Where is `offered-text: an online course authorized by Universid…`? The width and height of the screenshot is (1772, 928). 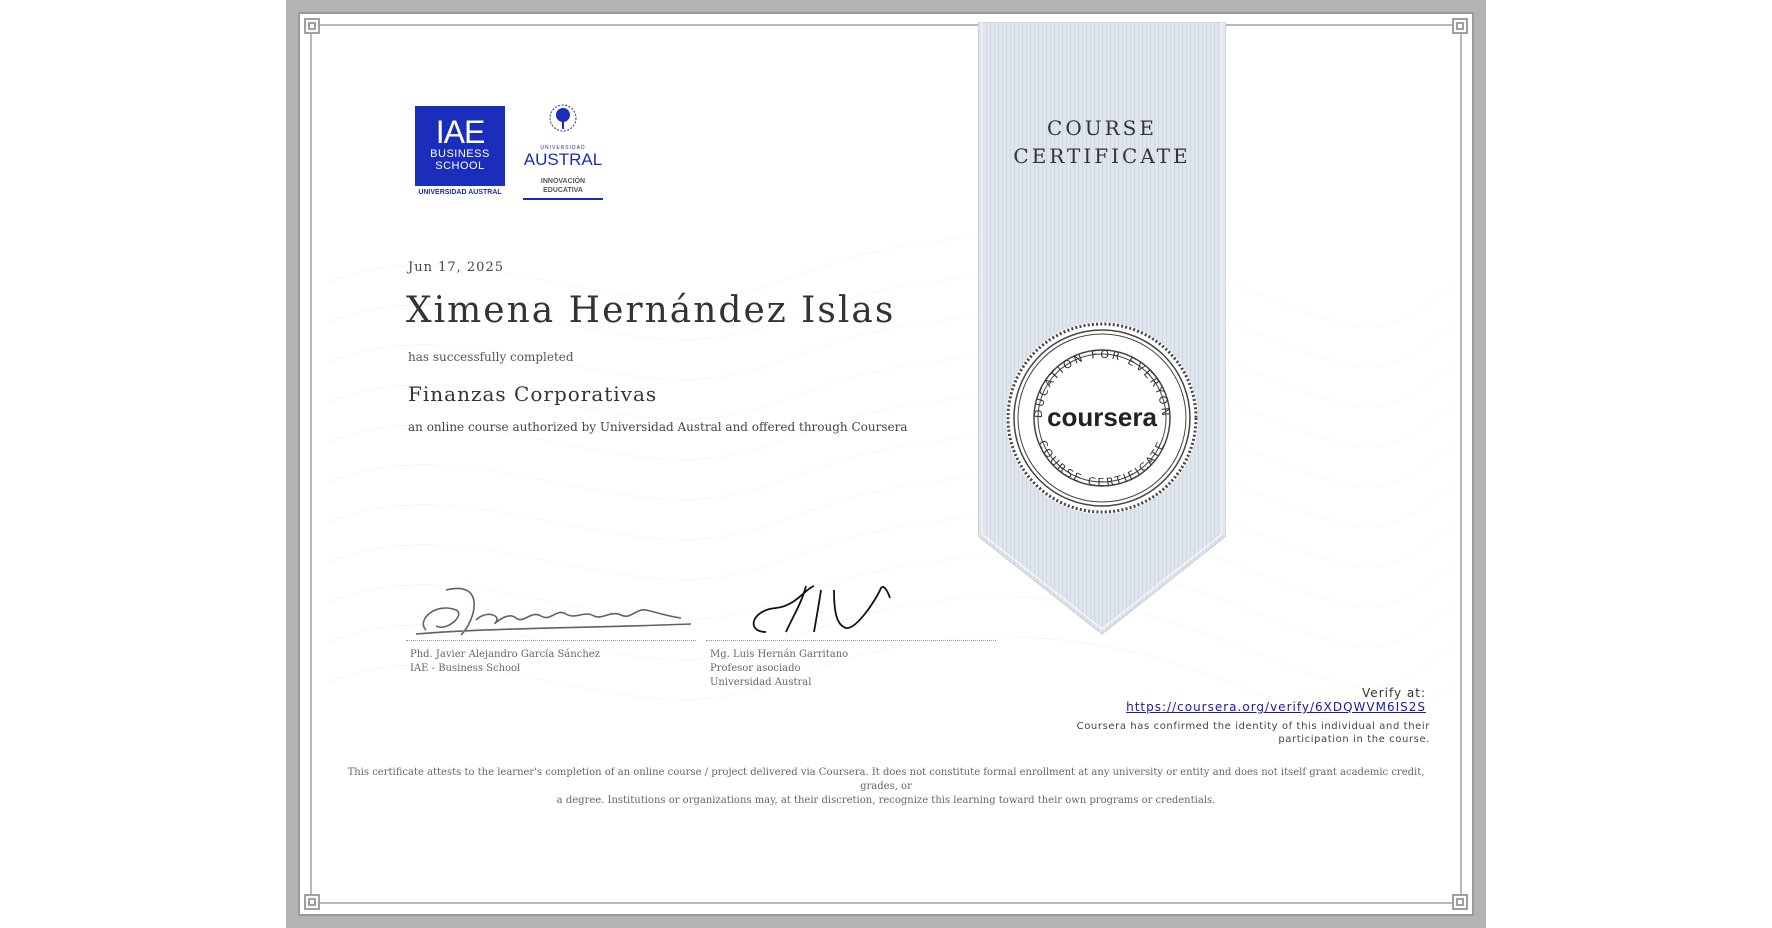
offered-text: an online course authorized by Universid… is located at coordinates (658, 427).